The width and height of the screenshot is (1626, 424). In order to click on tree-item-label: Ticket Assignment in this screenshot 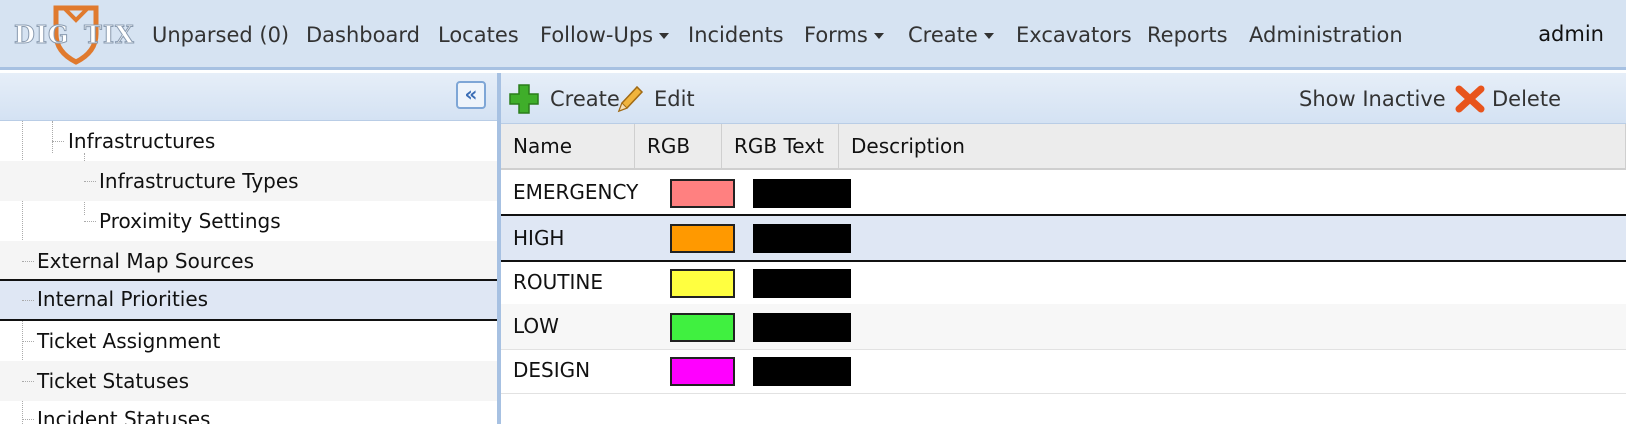, I will do `click(129, 341)`.